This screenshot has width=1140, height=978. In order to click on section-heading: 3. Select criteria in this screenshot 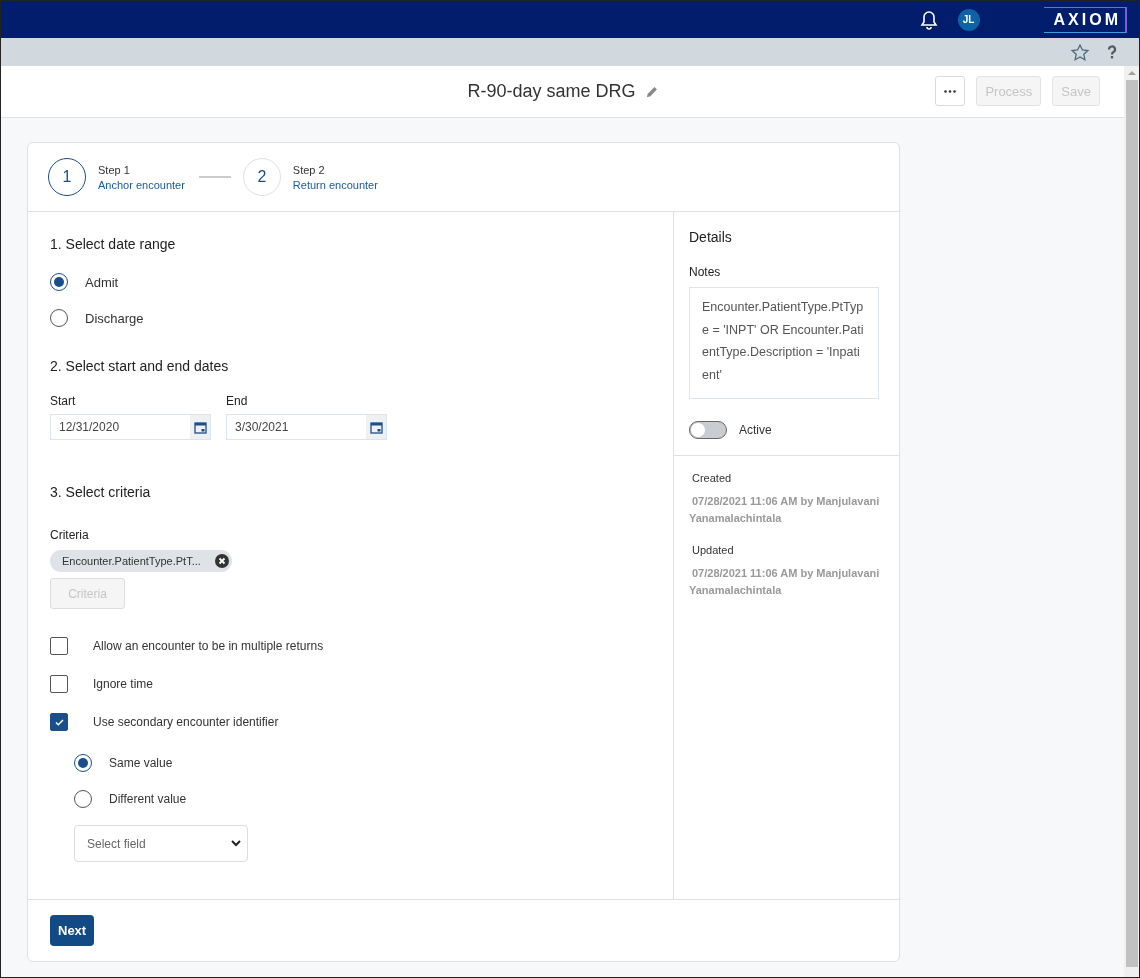, I will do `click(101, 492)`.